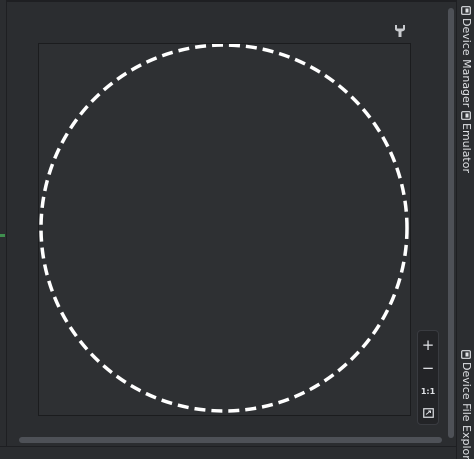 This screenshot has width=474, height=459. I want to click on preview-settings-button, so click(400, 31).